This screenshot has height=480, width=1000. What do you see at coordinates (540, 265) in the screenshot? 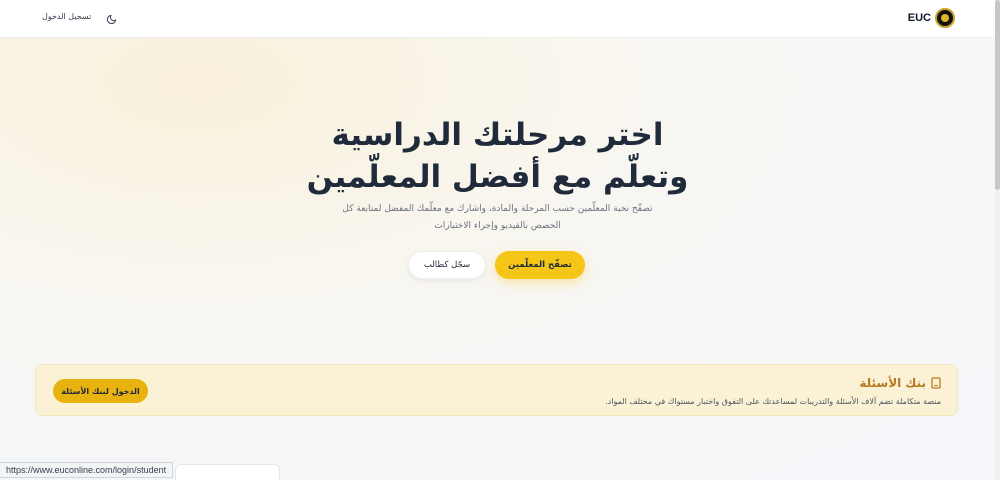
I see `browse-teachers-button: تصفّح المعلّمين` at bounding box center [540, 265].